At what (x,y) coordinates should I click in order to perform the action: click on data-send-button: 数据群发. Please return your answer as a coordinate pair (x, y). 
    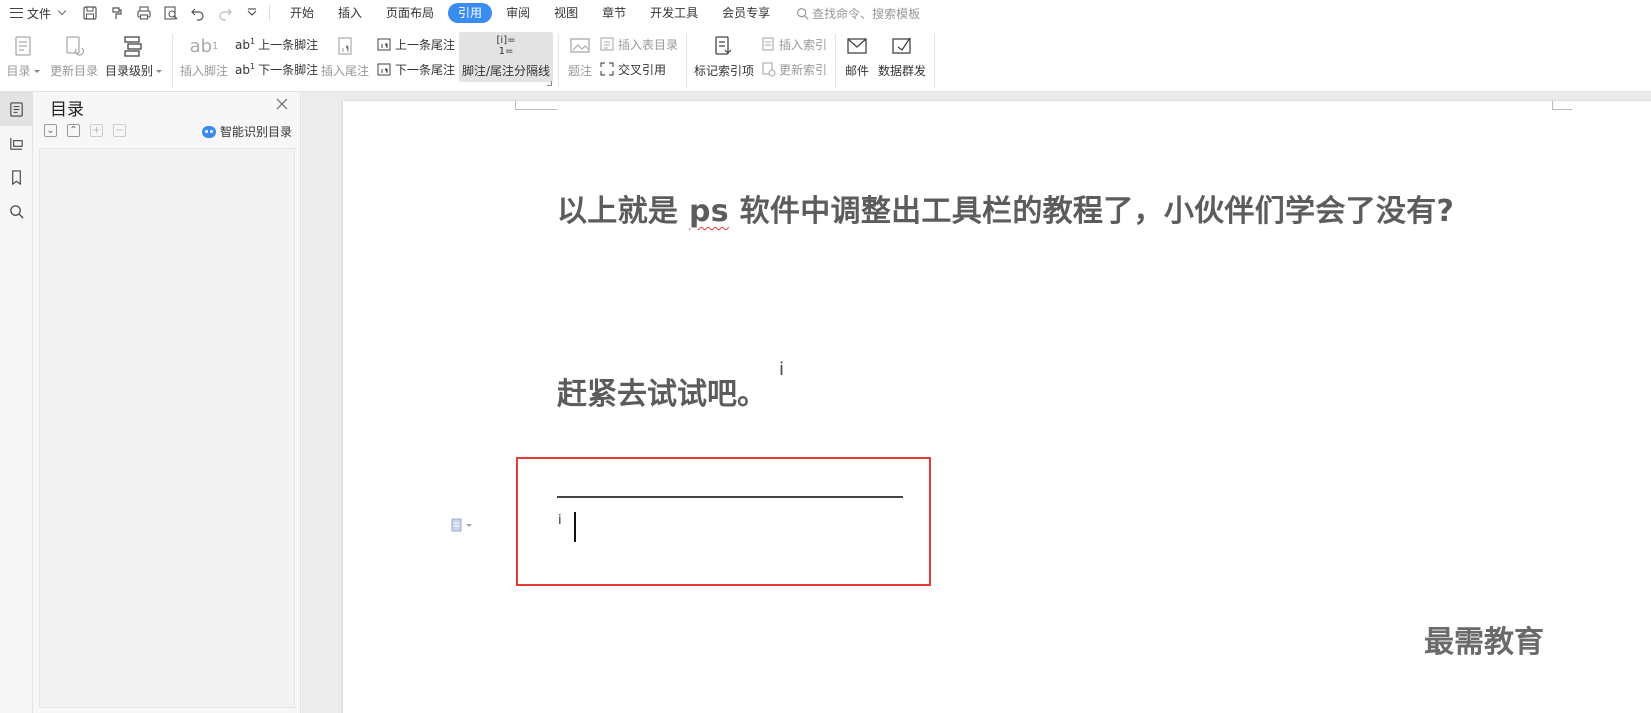
    Looking at the image, I should click on (902, 54).